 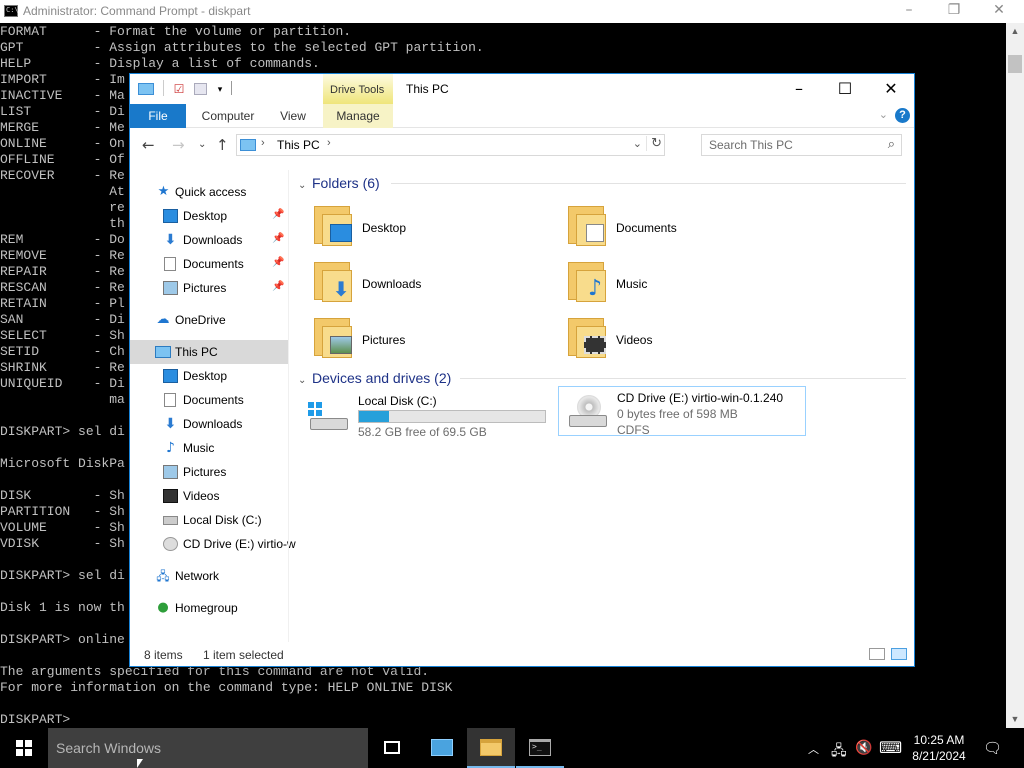 I want to click on recent-locations-chevron-icon: ⌄, so click(x=202, y=144).